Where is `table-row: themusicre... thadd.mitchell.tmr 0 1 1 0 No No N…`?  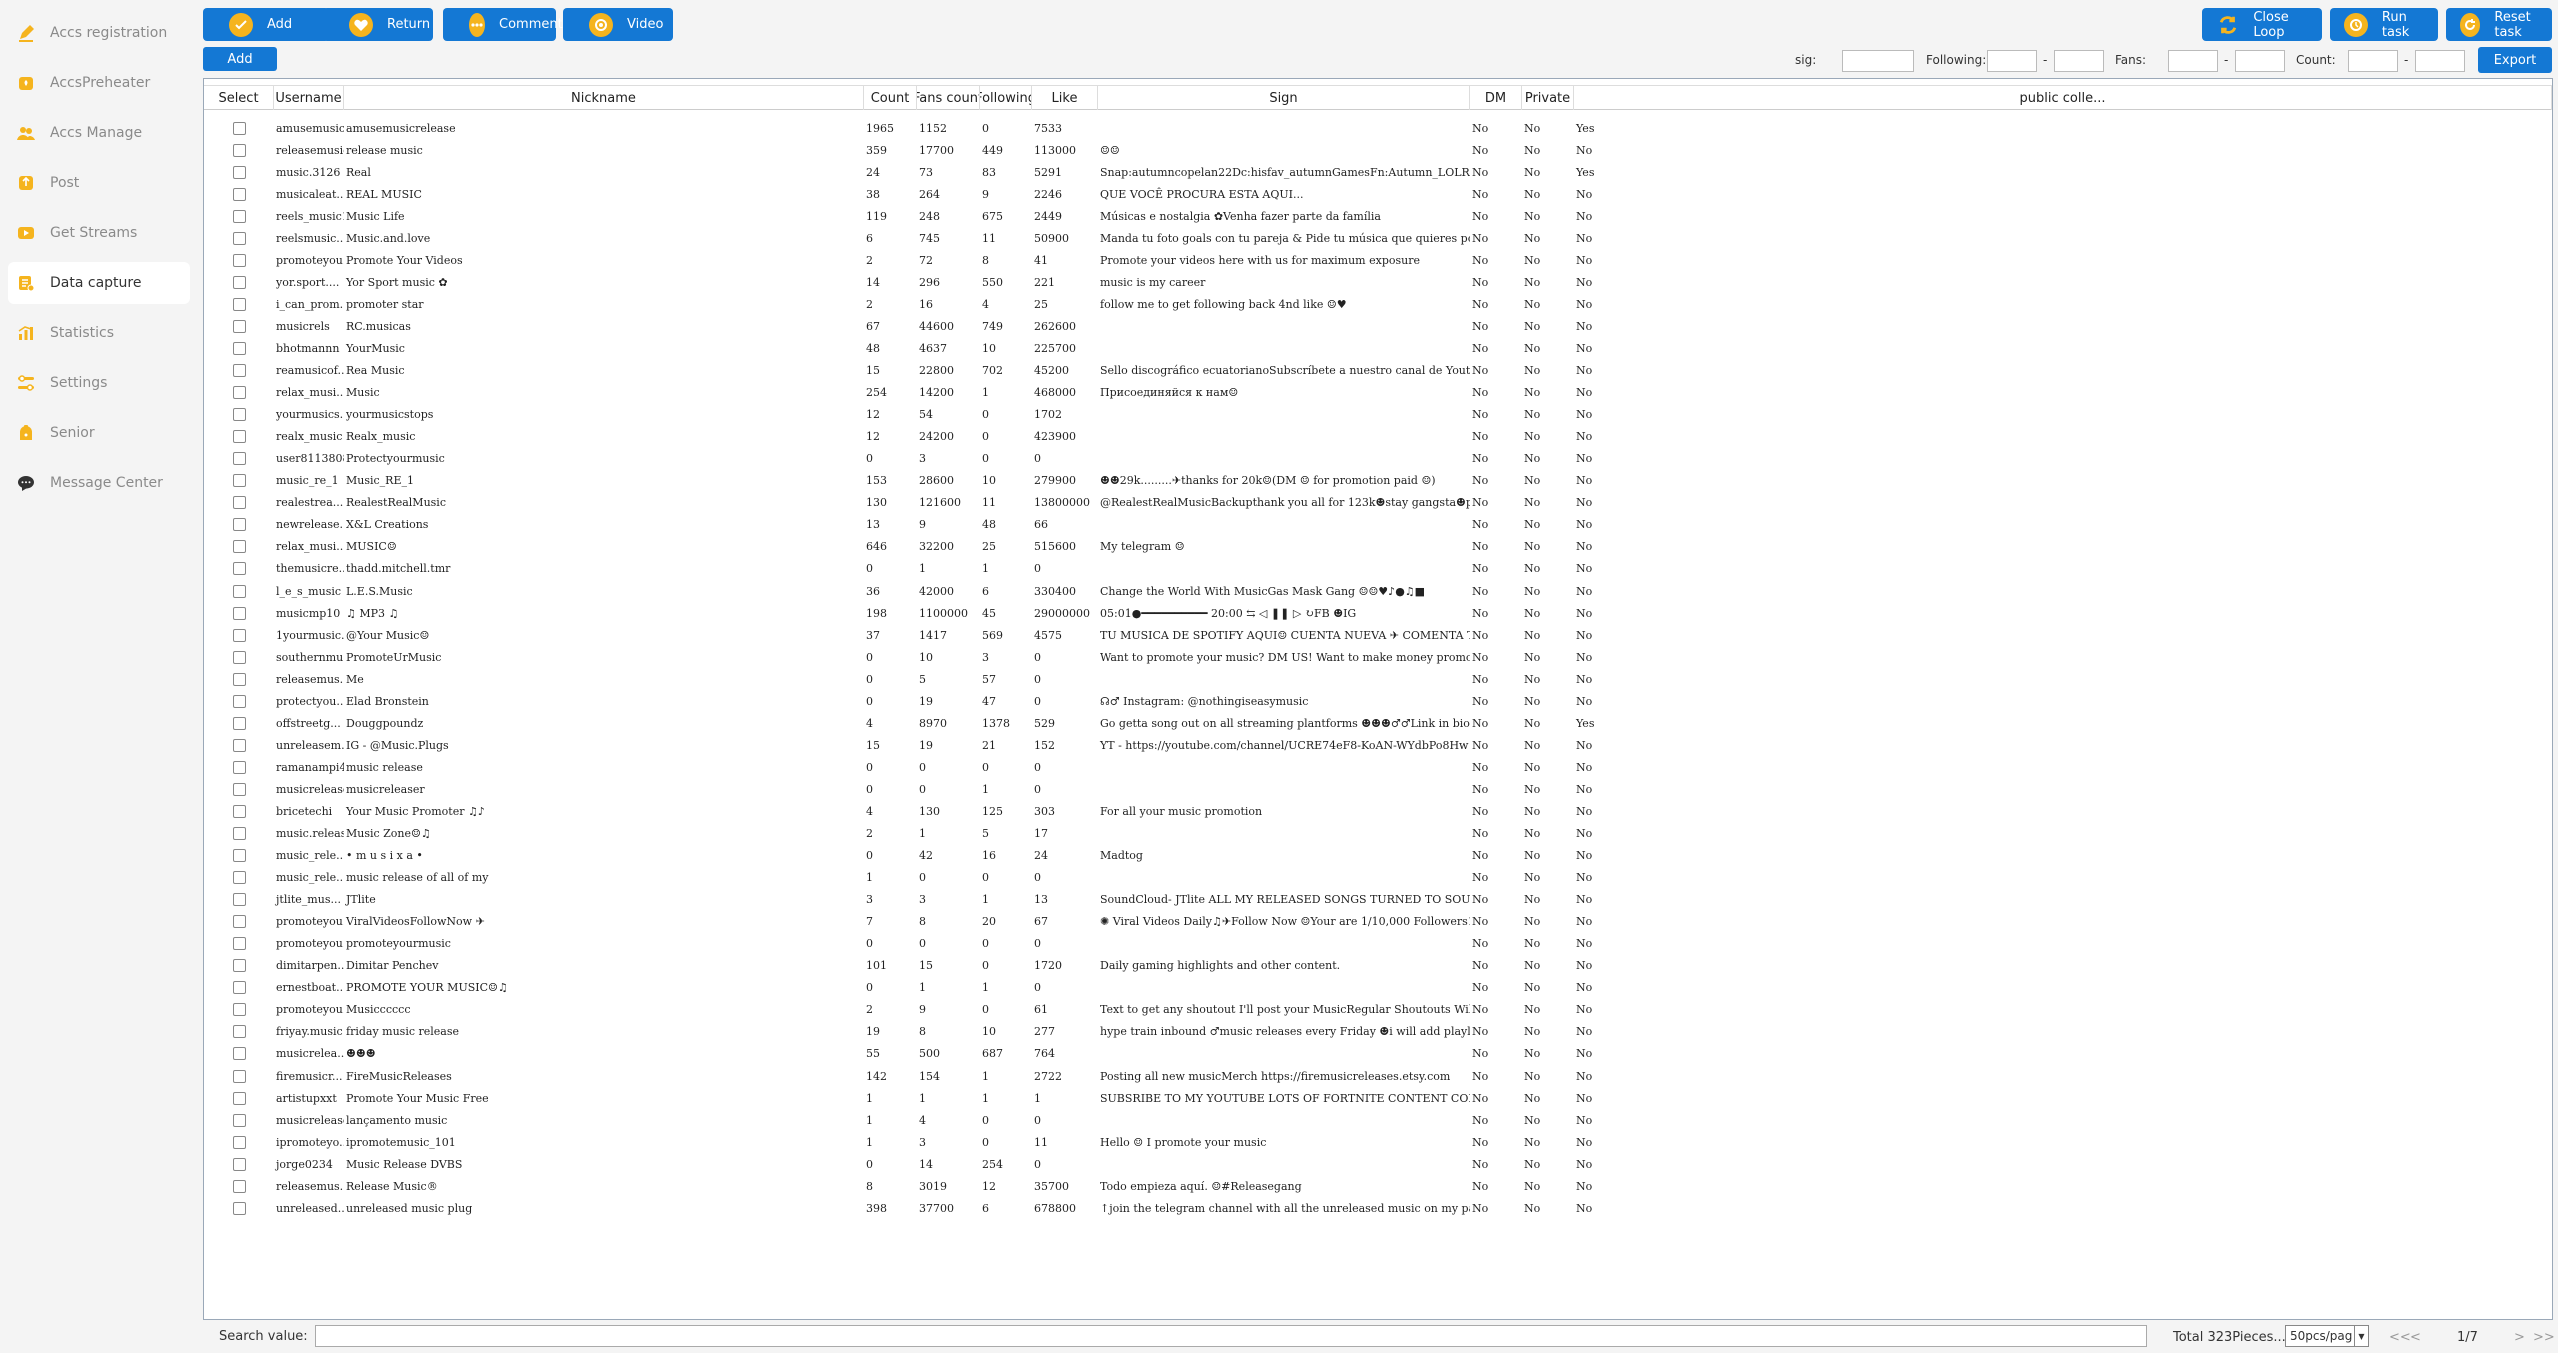
table-row: themusicre... thadd.mitchell.tmr 0 1 1 0 No No N… is located at coordinates (1378, 569).